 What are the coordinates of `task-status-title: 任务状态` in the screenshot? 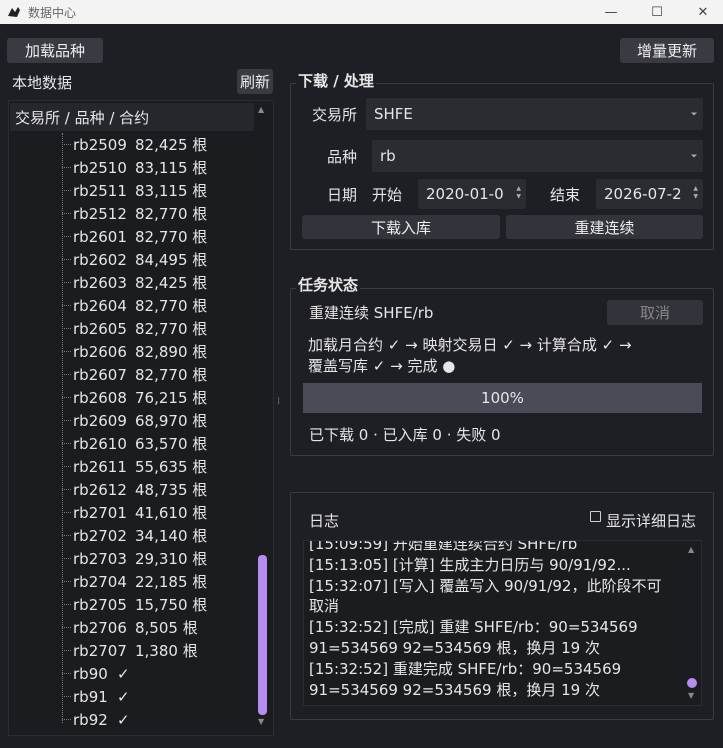 It's located at (328, 284).